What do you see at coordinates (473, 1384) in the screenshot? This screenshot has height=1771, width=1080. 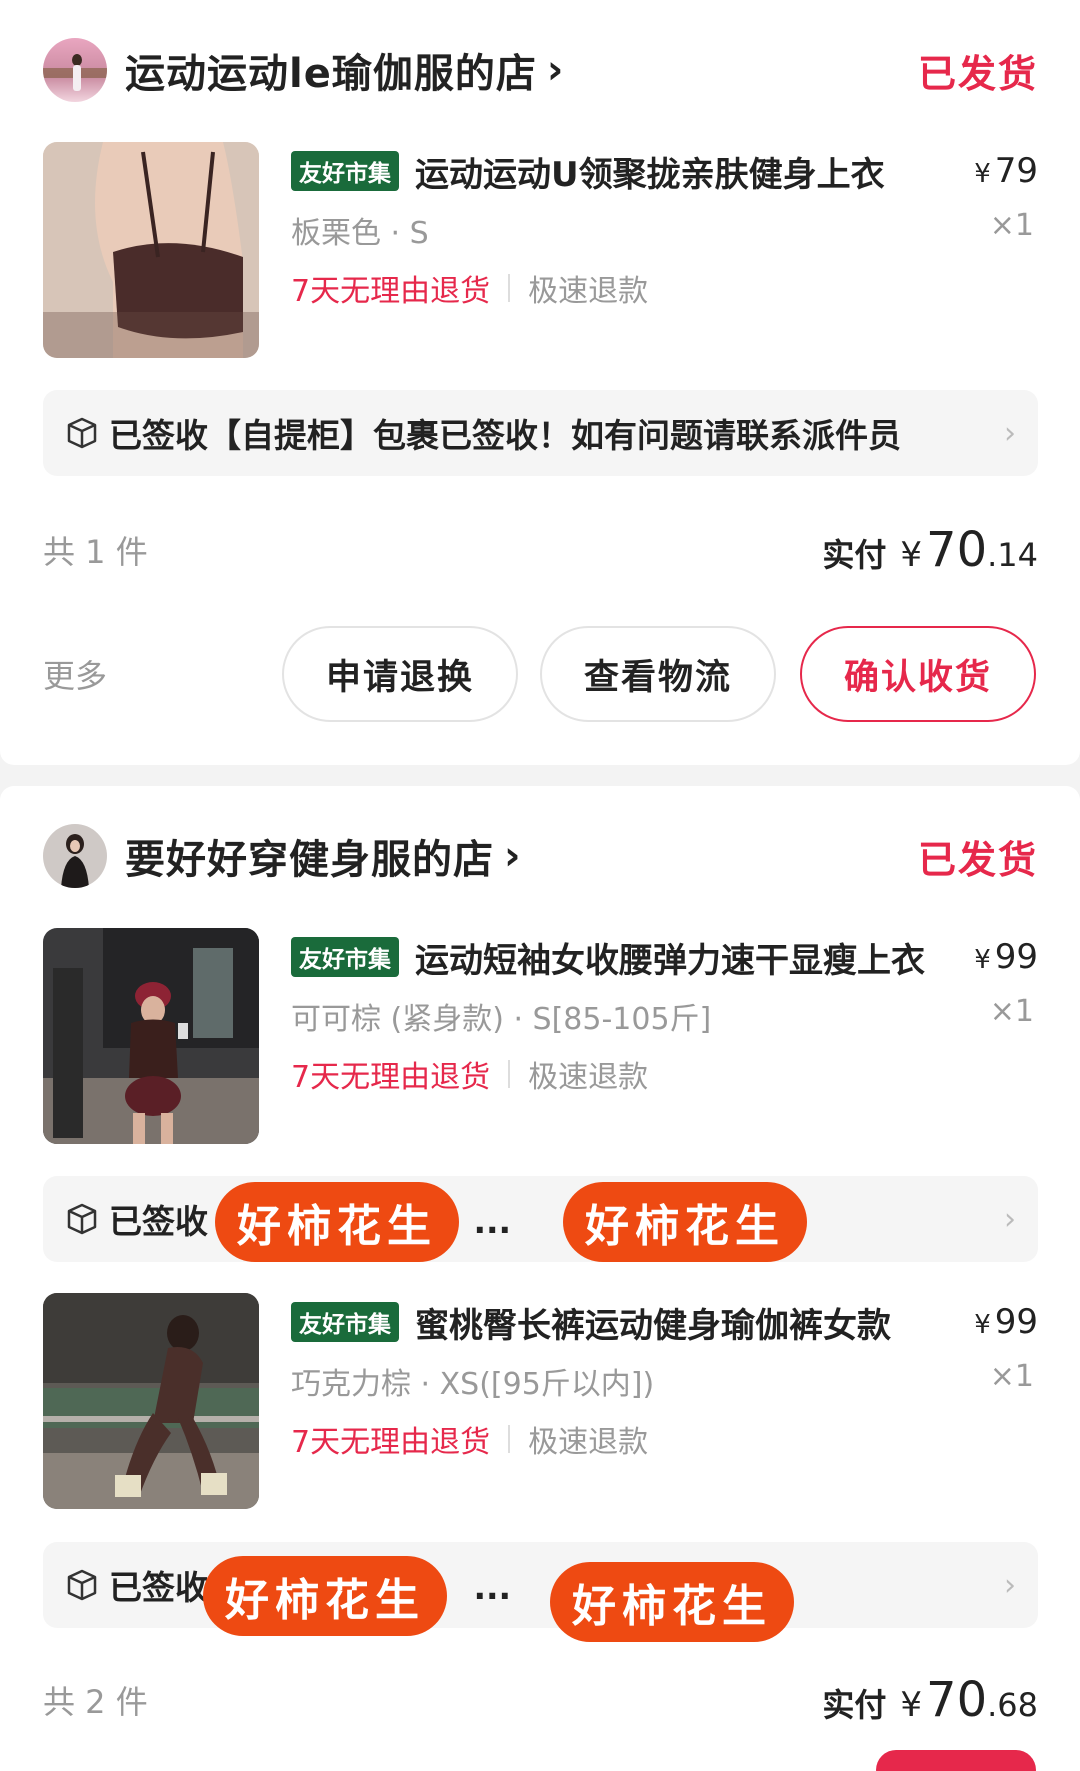 I see `product-spec: 巧克力棕 · XS([95斤以内])` at bounding box center [473, 1384].